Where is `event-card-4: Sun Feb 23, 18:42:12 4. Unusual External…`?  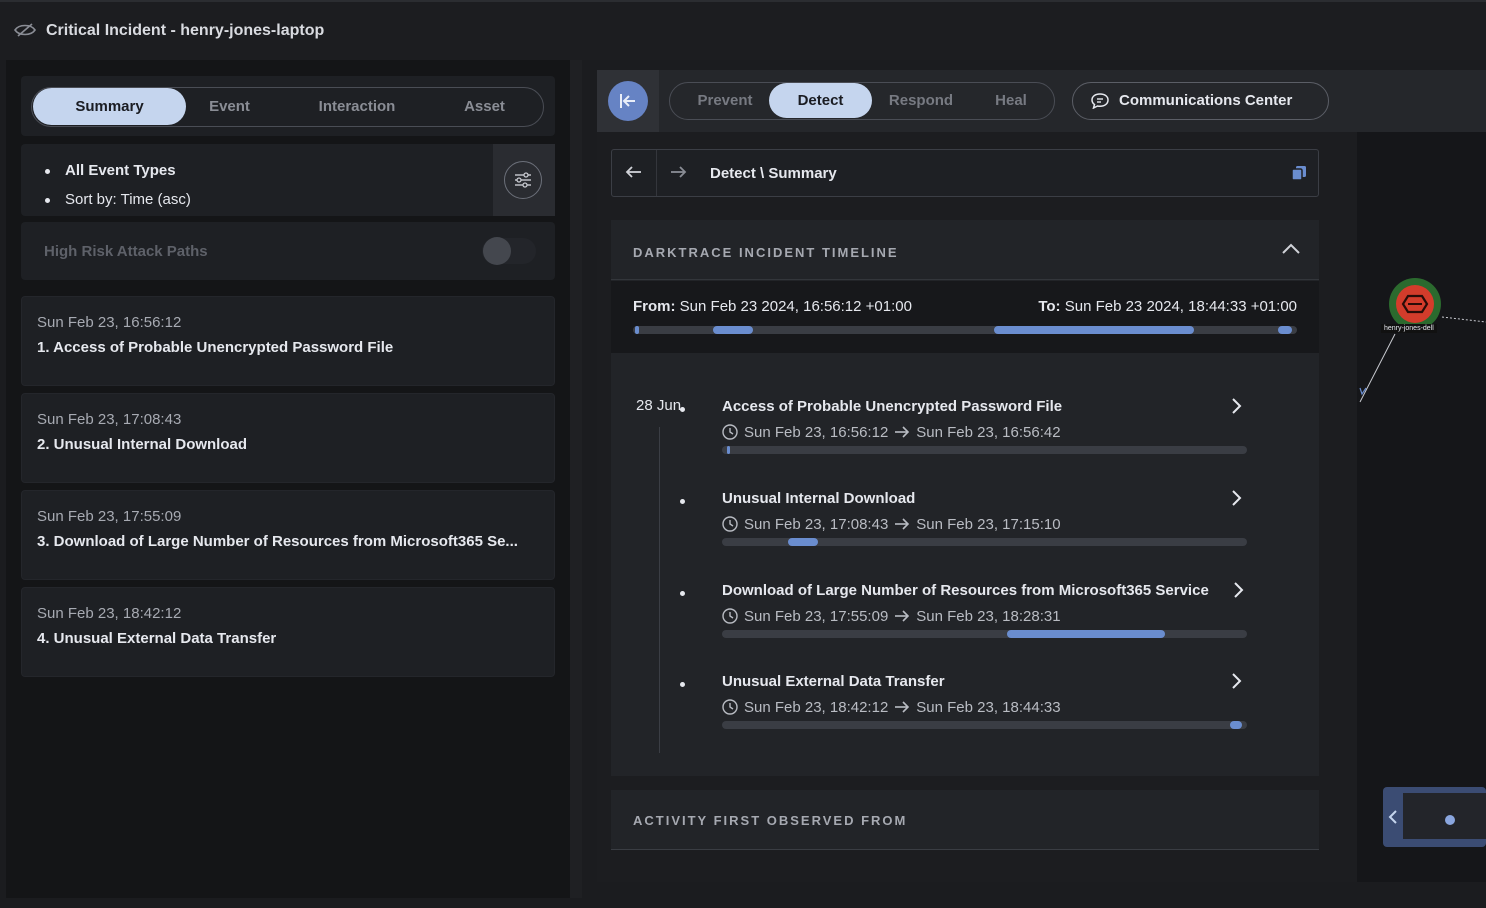 event-card-4: Sun Feb 23, 18:42:12 4. Unusual External… is located at coordinates (288, 632).